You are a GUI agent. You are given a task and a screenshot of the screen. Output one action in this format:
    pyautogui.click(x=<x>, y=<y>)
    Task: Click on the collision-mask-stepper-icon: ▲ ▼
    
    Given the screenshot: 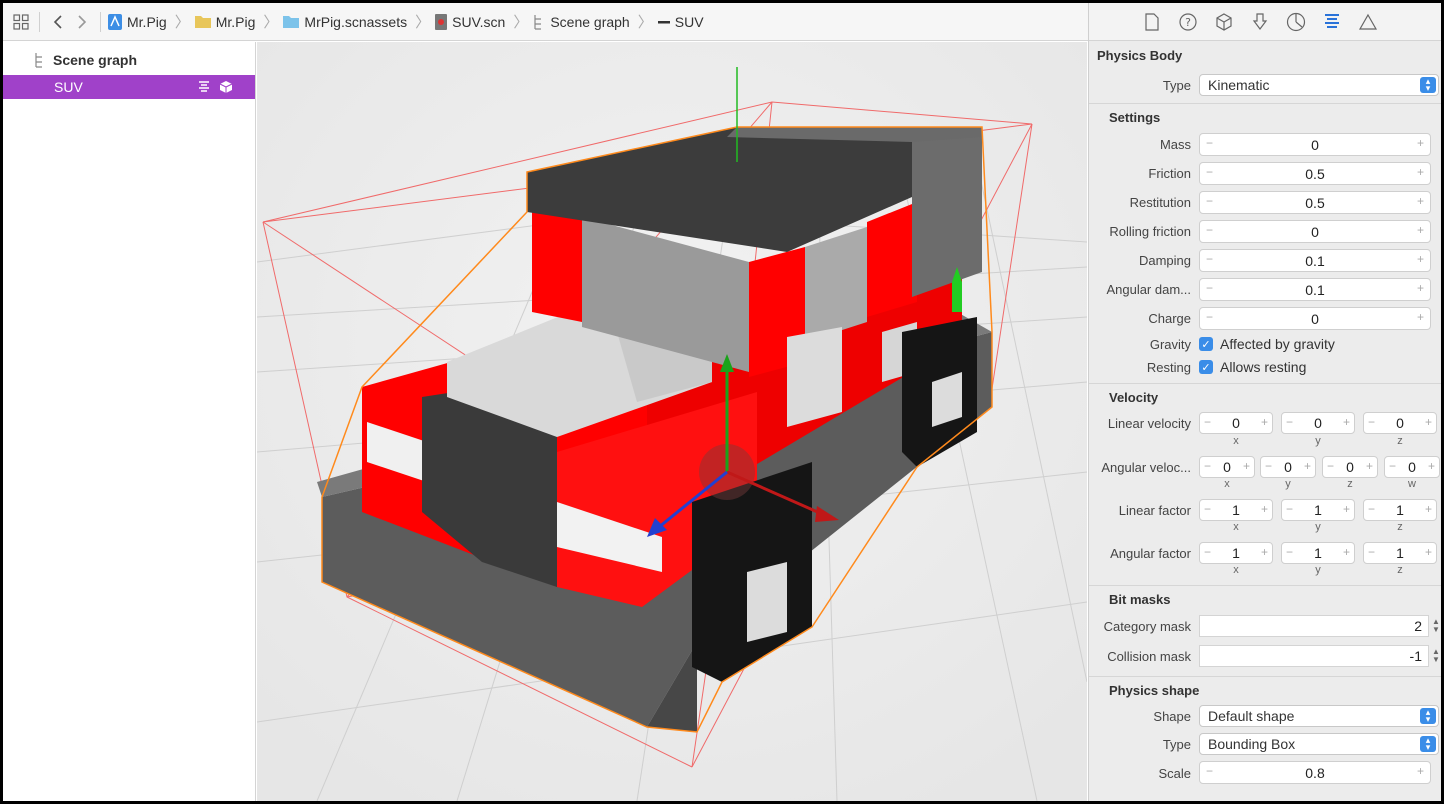 What is the action you would take?
    pyautogui.click(x=1436, y=656)
    